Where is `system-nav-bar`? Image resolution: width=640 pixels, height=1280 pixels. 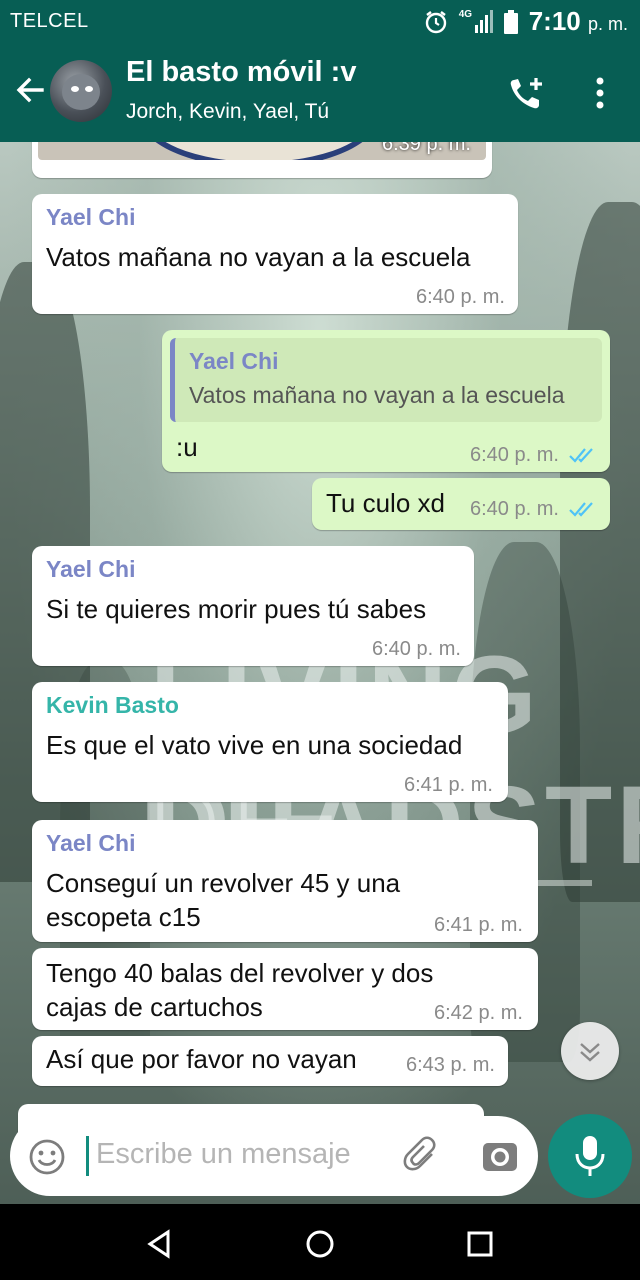 system-nav-bar is located at coordinates (320, 1242).